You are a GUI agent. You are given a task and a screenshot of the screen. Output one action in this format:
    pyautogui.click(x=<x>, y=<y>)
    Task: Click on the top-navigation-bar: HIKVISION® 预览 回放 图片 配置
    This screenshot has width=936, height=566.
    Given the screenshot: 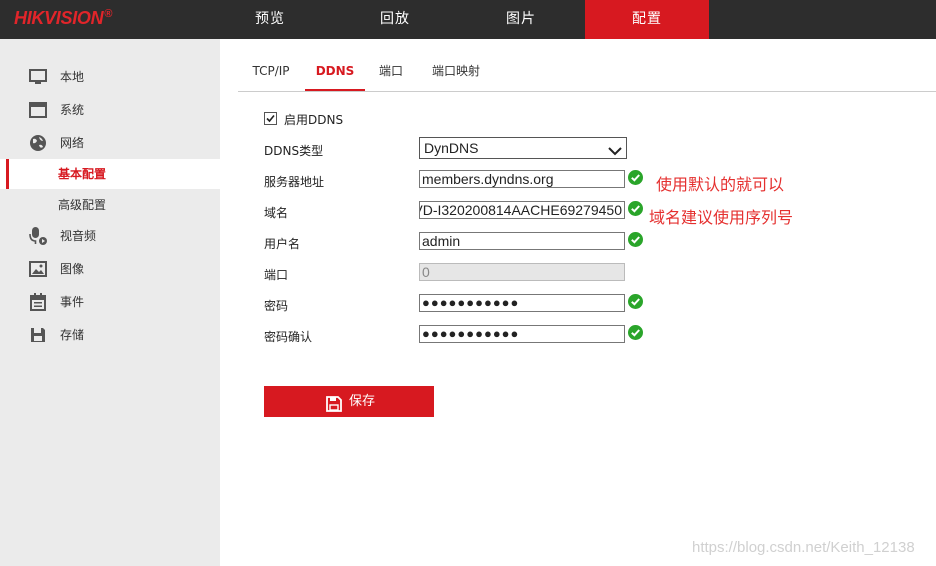 What is the action you would take?
    pyautogui.click(x=468, y=19)
    